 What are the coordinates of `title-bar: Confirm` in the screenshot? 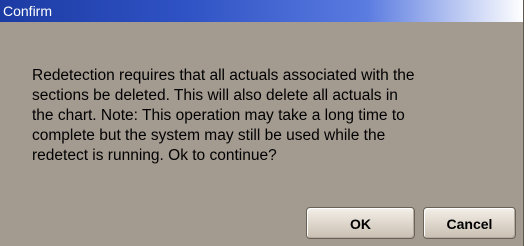 It's located at (261, 11).